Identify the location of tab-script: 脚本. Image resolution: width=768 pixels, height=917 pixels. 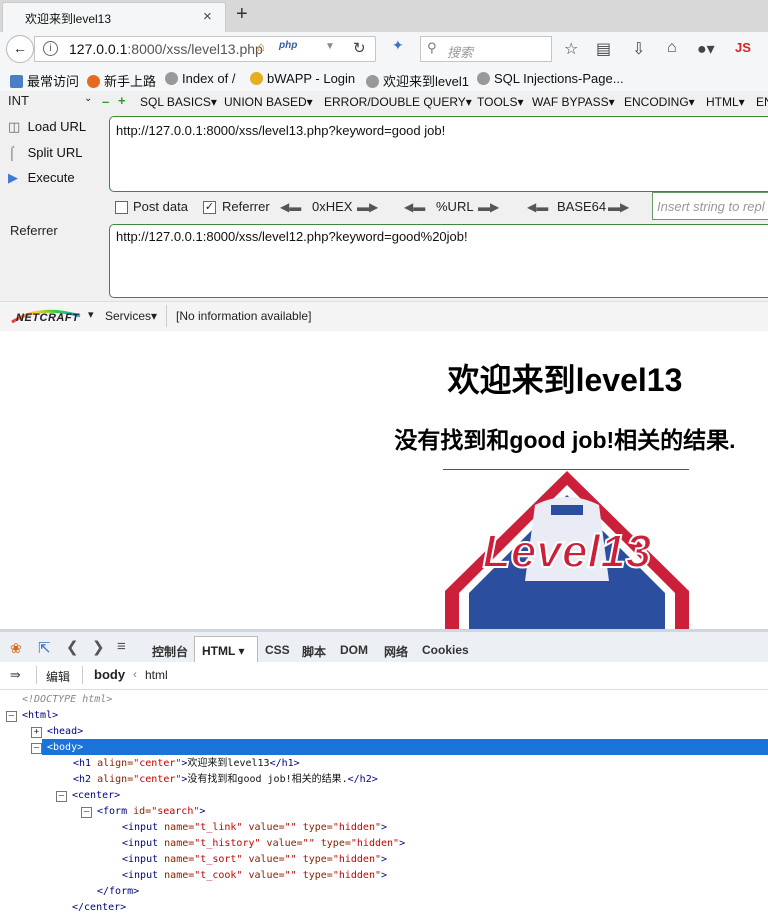
(314, 651).